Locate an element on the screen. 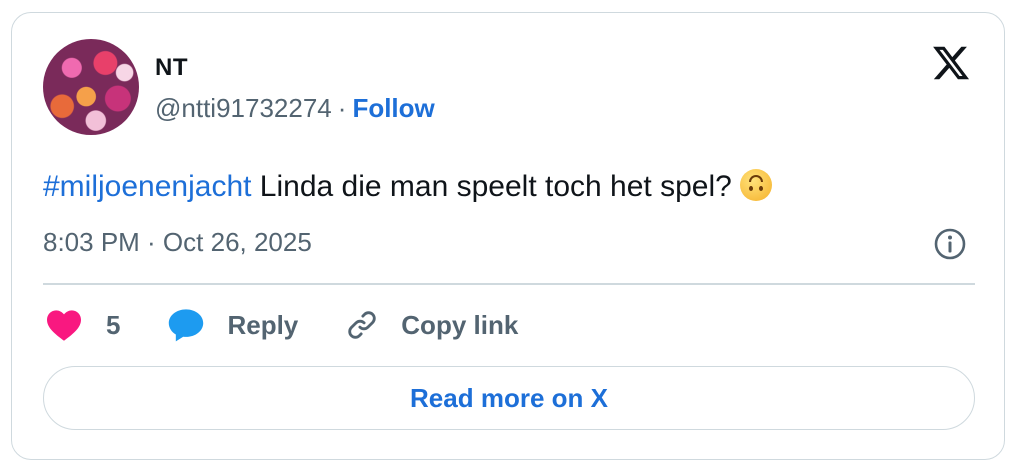 The image size is (1018, 466). reply-button: Reply is located at coordinates (232, 325).